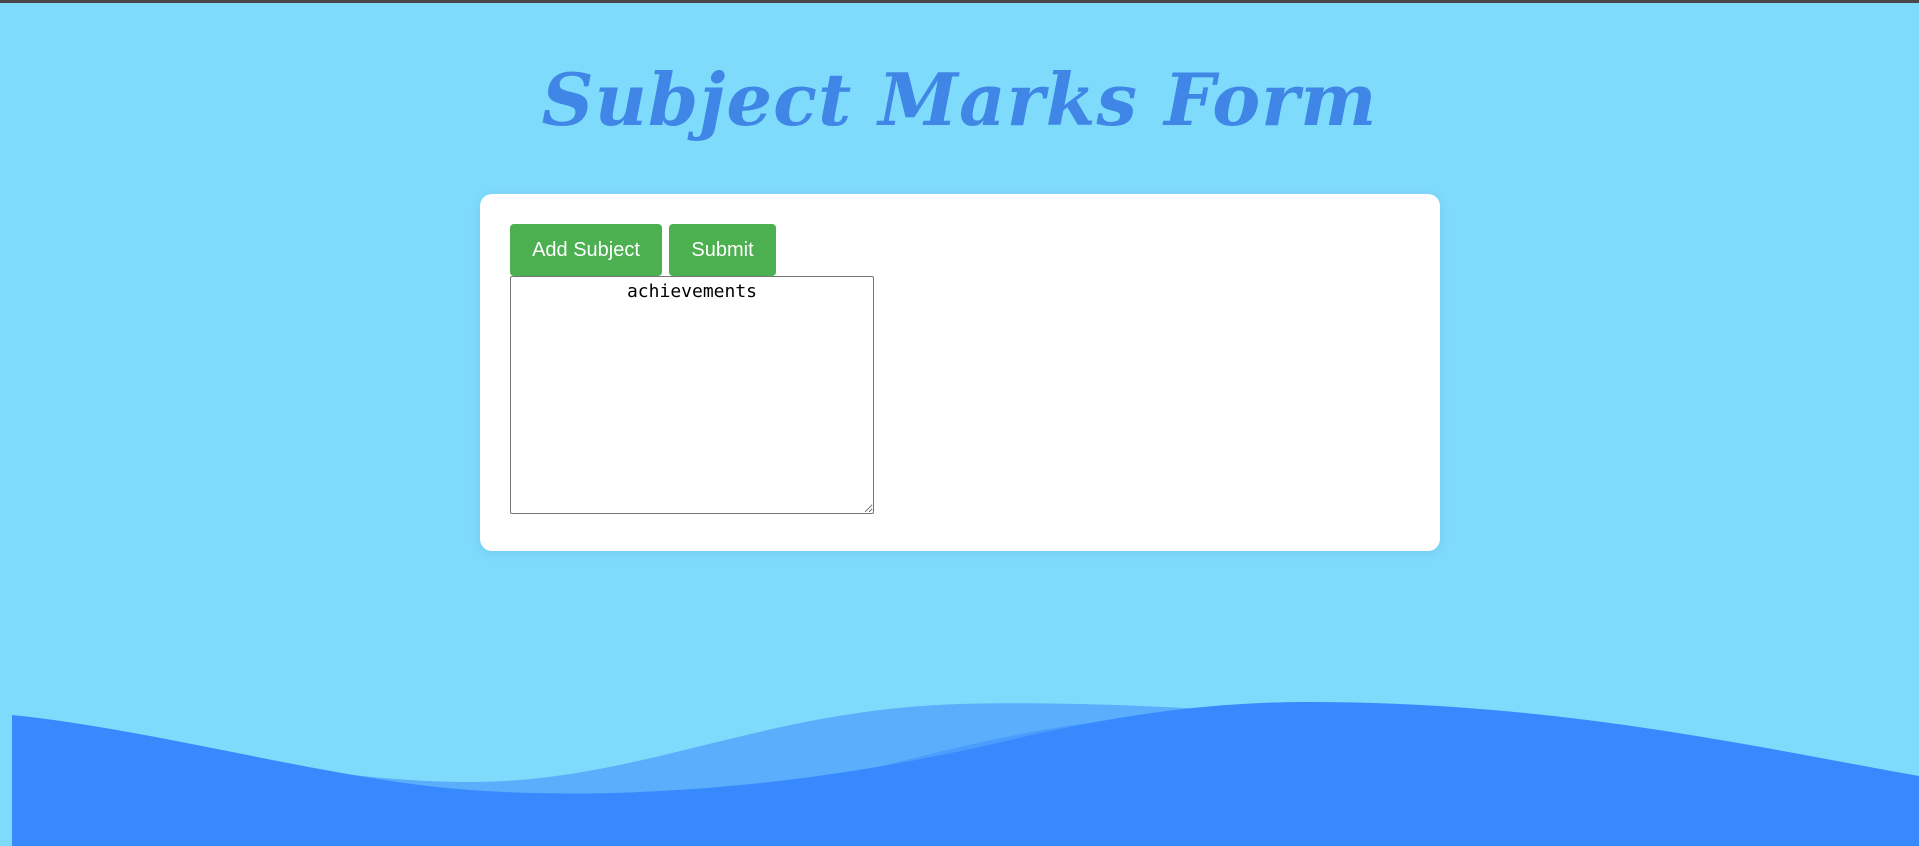 This screenshot has height=846, width=1919. I want to click on add-subject-button: Add Subject, so click(586, 250).